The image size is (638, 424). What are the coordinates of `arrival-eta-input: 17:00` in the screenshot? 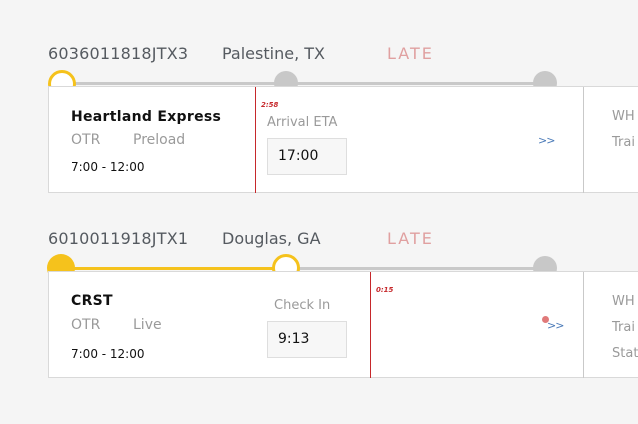 It's located at (307, 156).